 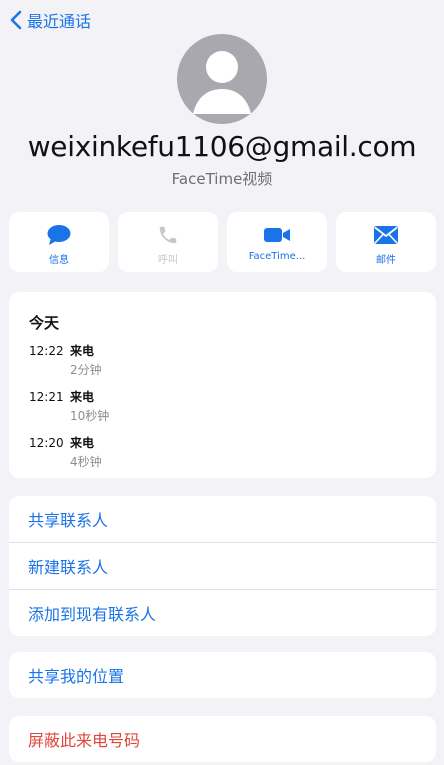 I want to click on share-contact-button: 共享联系人, so click(x=222, y=519).